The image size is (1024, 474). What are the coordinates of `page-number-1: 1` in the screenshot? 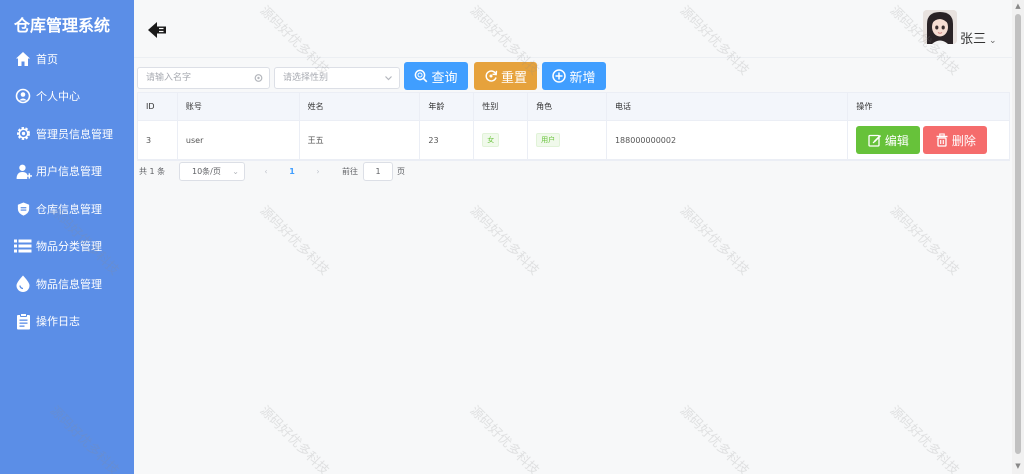 It's located at (292, 171).